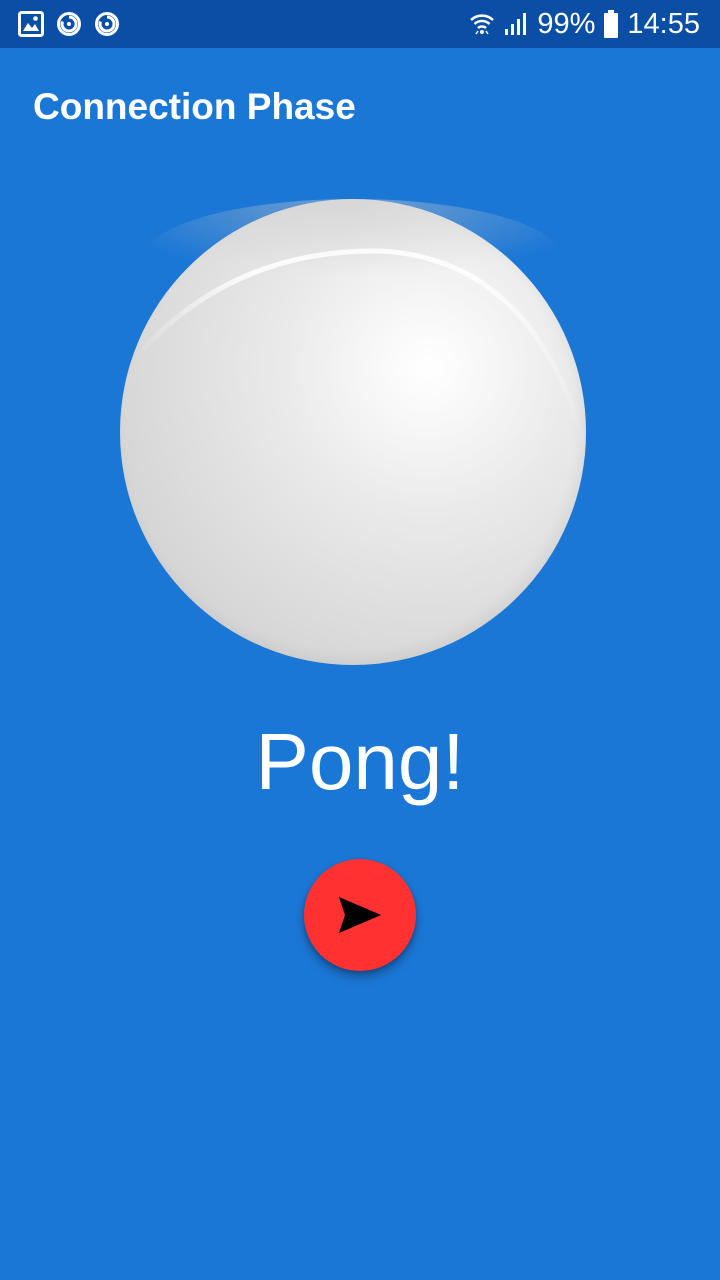 Image resolution: width=720 pixels, height=1280 pixels. I want to click on gallery-icon, so click(31, 24).